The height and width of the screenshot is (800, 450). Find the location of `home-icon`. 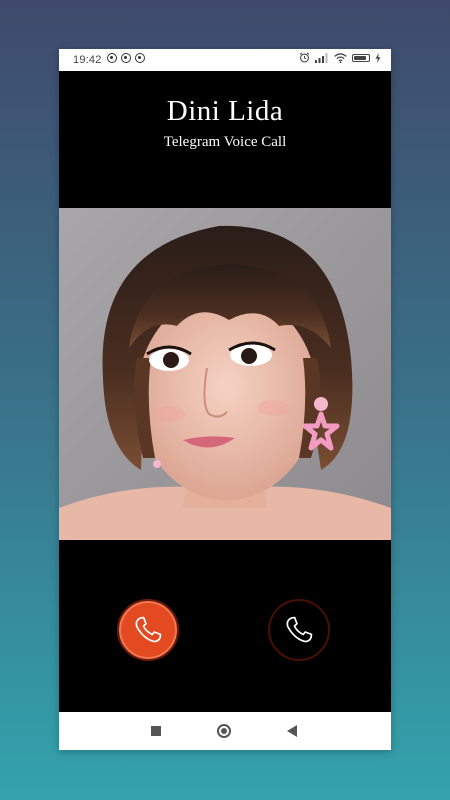

home-icon is located at coordinates (224, 731).